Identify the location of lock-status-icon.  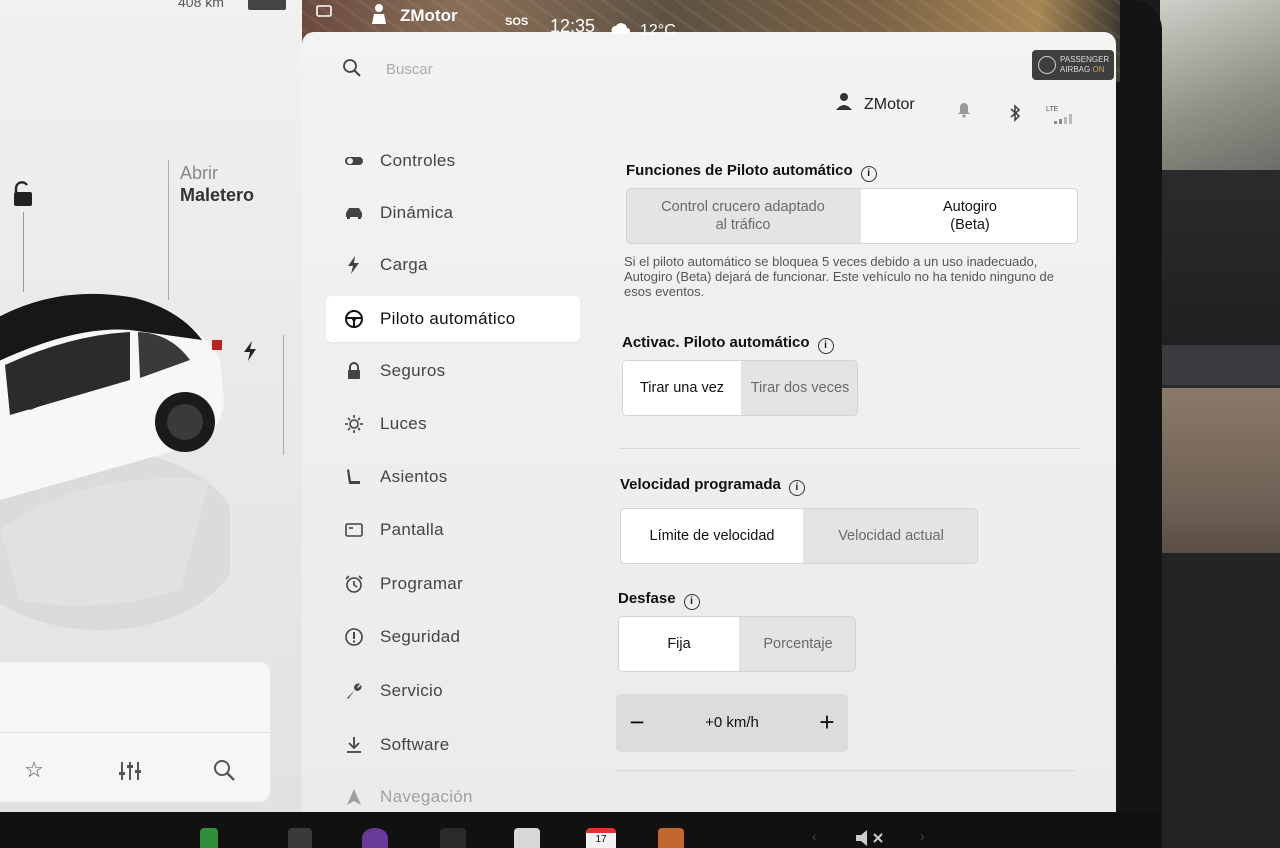
(324, 9).